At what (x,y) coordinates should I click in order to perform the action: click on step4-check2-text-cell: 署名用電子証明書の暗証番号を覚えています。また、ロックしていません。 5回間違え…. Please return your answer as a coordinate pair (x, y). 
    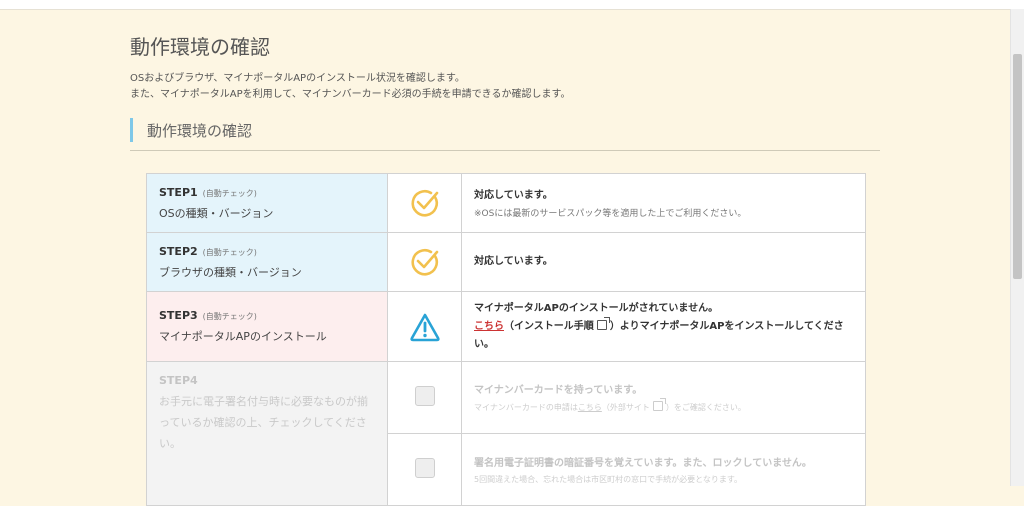
    Looking at the image, I should click on (663, 469).